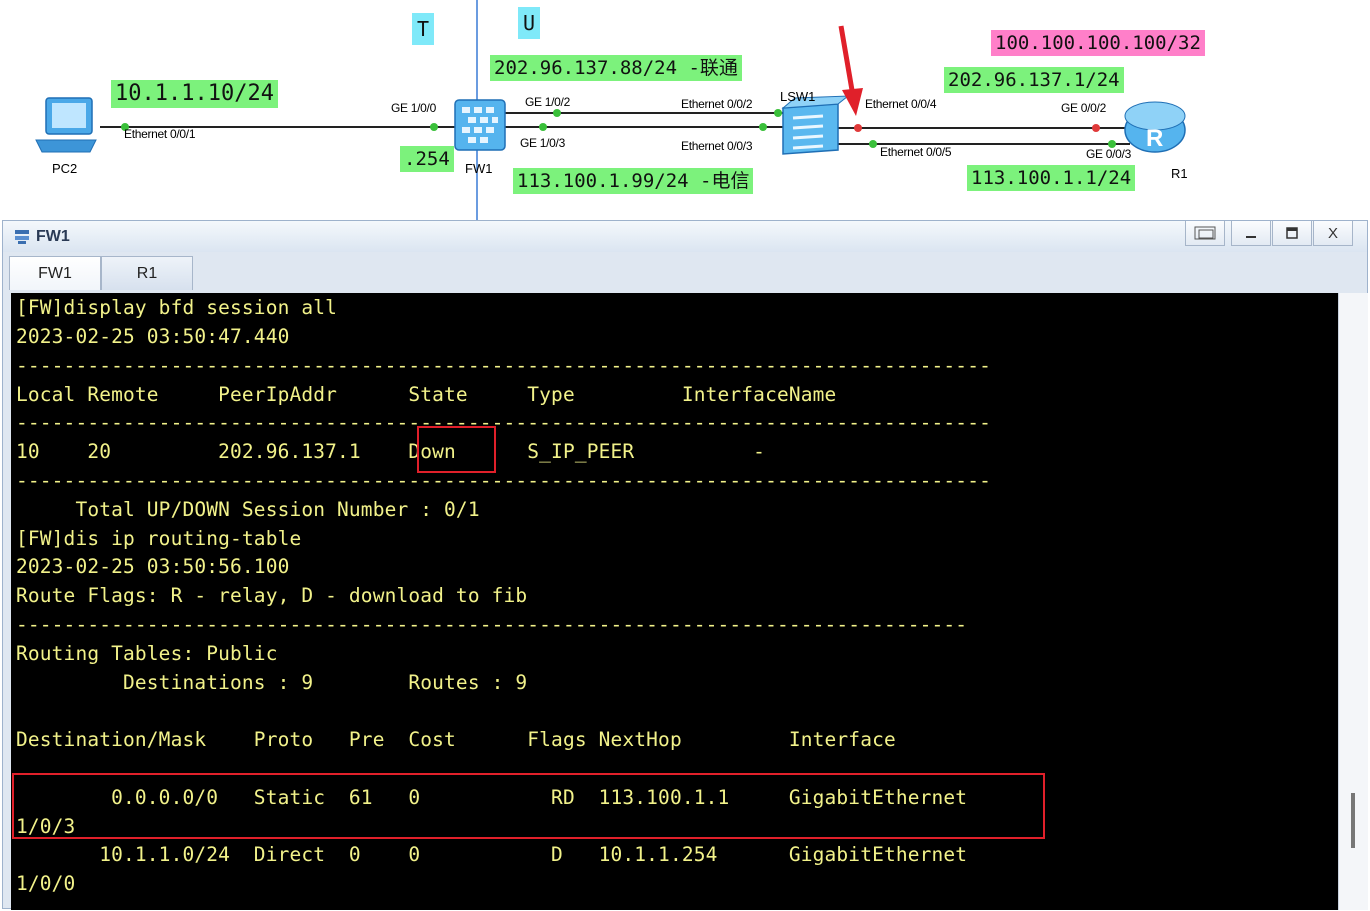  What do you see at coordinates (633, 181) in the screenshot?
I see `telecom-ip-tag: 113.100.1.99/24 -电信` at bounding box center [633, 181].